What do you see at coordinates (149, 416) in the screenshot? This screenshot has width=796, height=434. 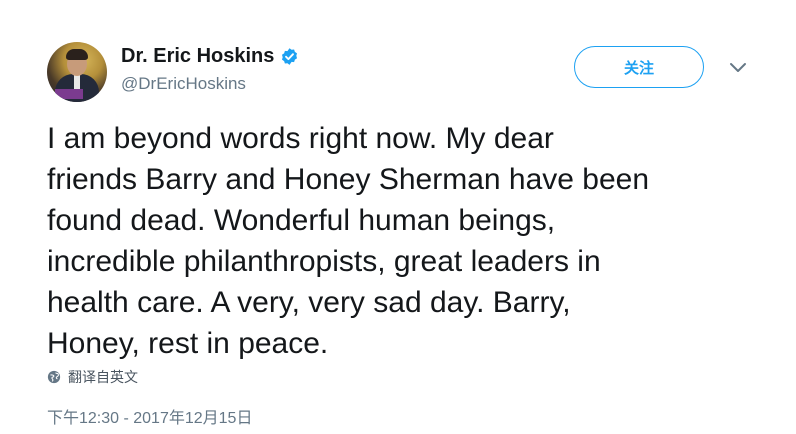 I see `tweet-timestamp: 下午12:30 - 2017年12月15日` at bounding box center [149, 416].